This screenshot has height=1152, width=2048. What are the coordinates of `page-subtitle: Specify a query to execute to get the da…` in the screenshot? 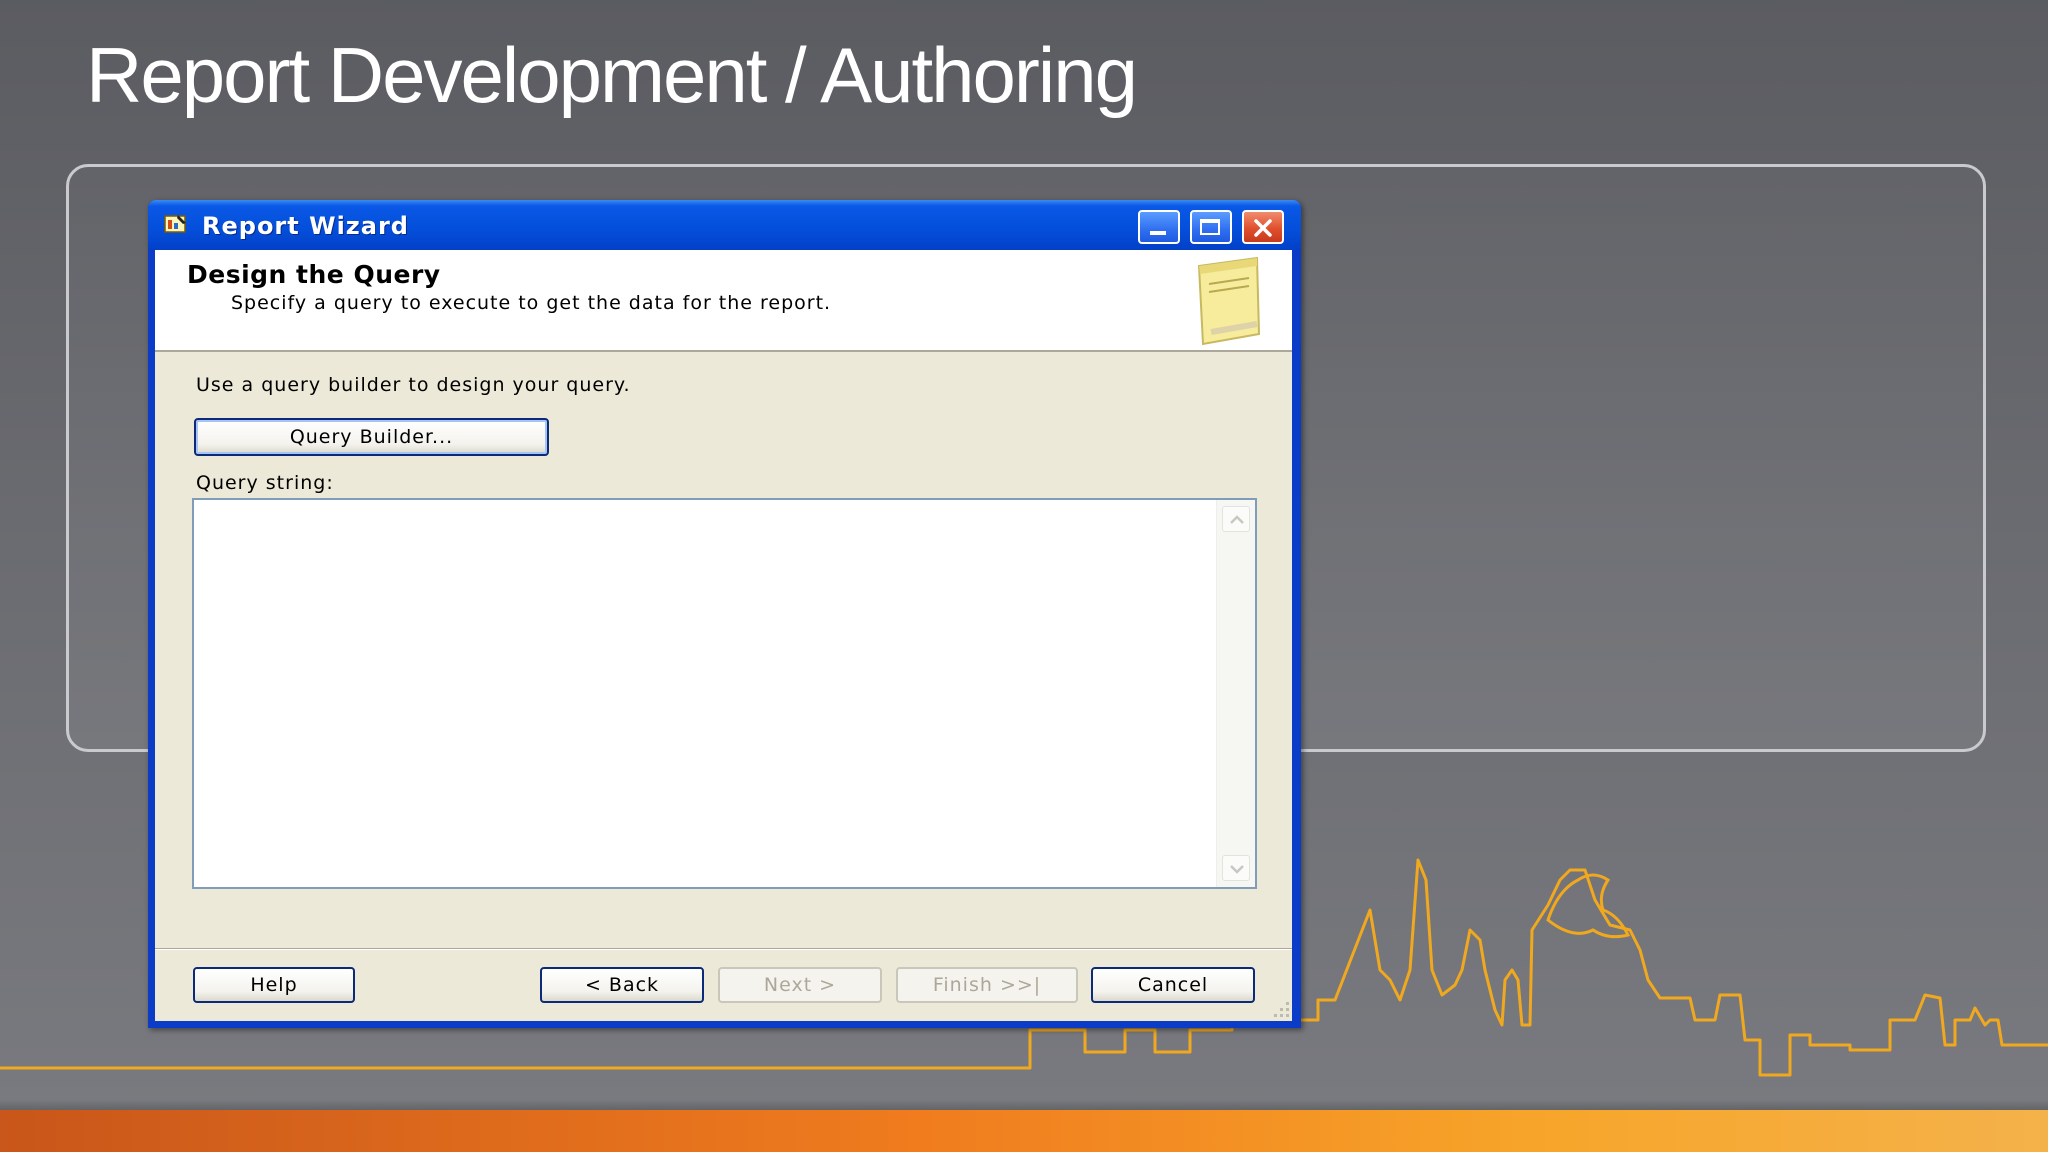 It's located at (531, 303).